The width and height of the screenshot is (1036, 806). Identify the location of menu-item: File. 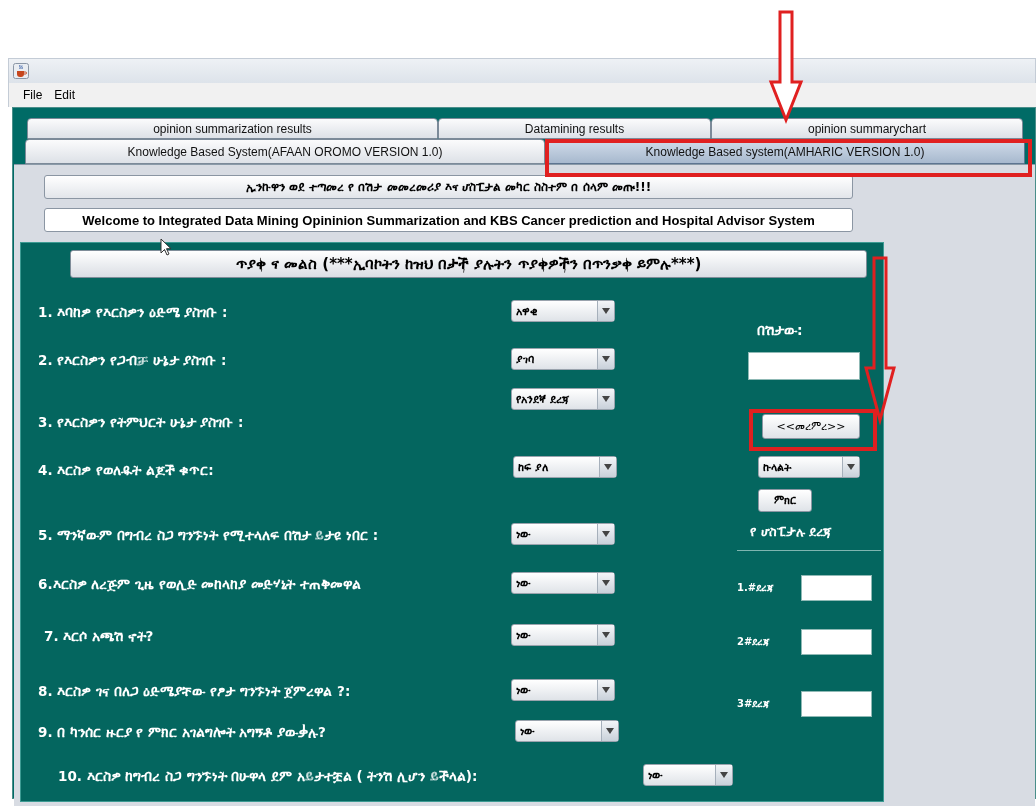
(33, 95).